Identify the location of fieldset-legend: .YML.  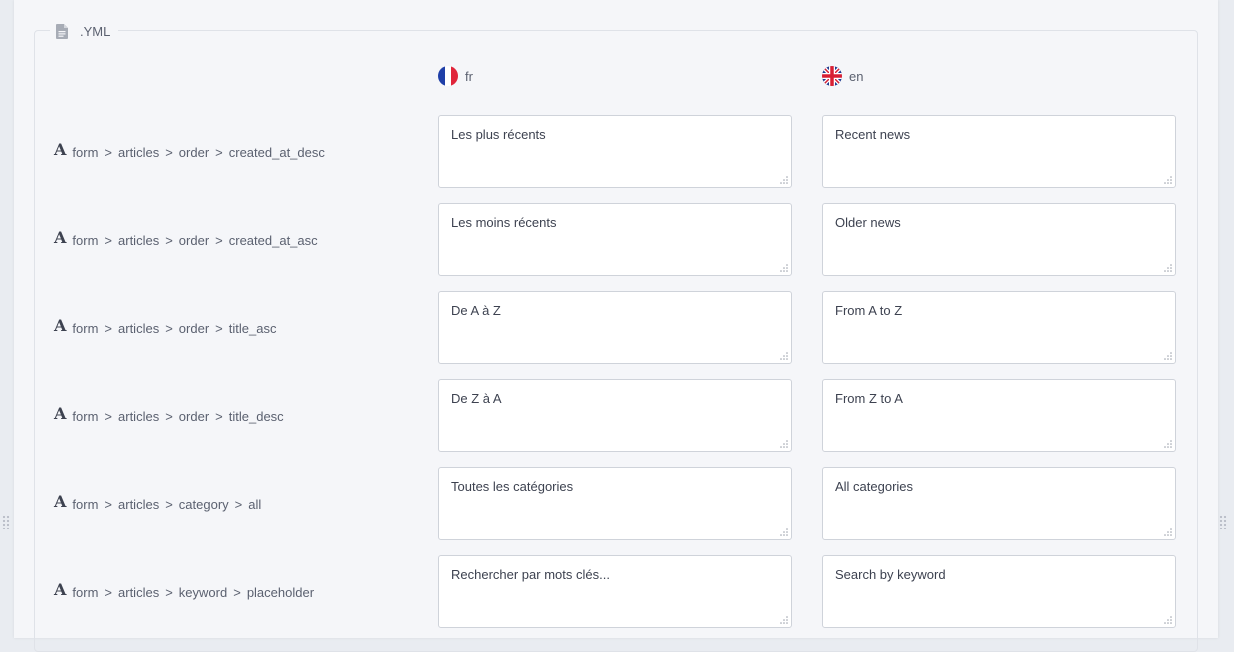
(84, 31).